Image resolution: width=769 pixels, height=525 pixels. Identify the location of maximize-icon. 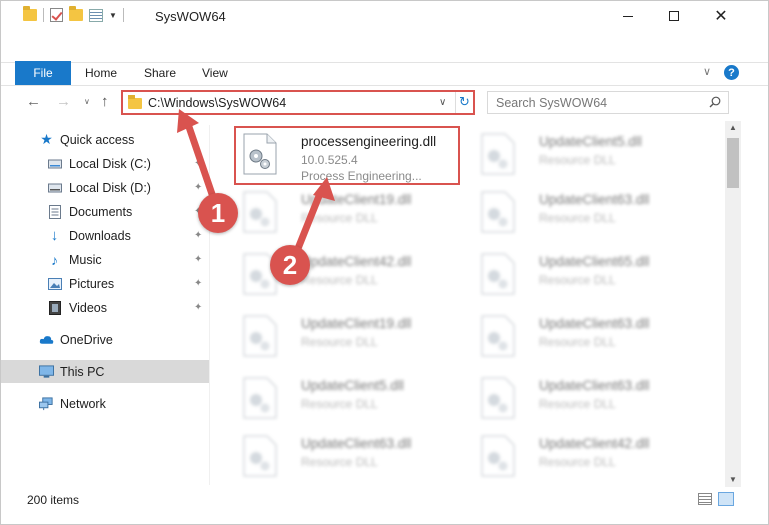
(674, 16).